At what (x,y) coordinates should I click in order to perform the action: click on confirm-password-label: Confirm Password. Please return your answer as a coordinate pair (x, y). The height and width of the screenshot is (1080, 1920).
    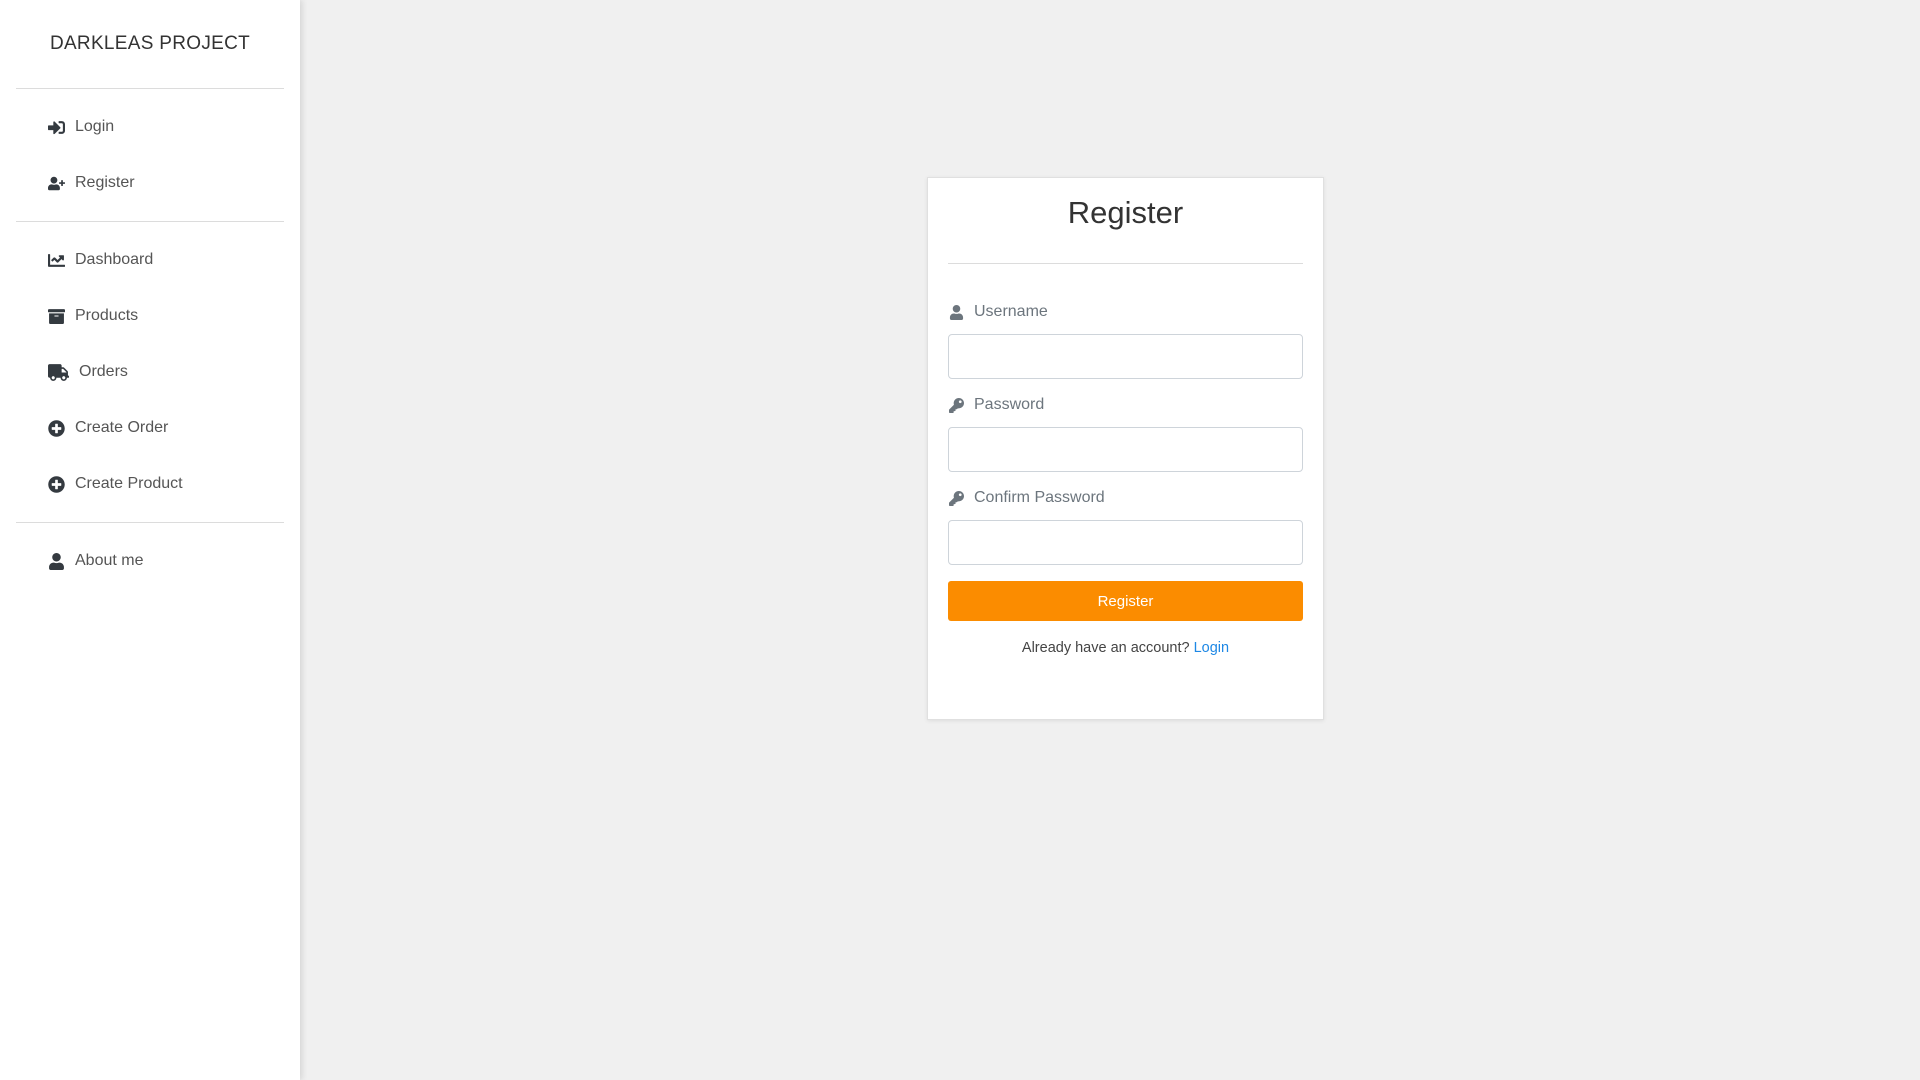
    Looking at the image, I should click on (1125, 498).